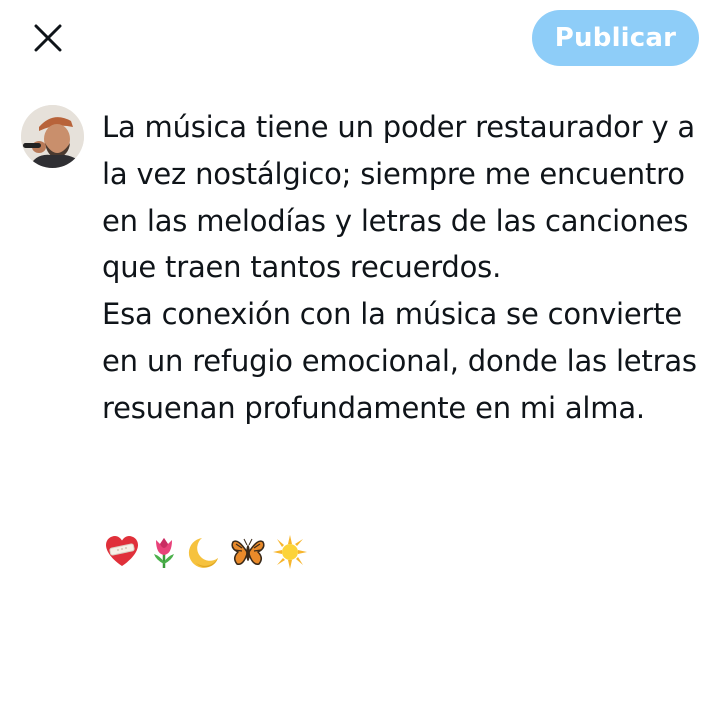 Image resolution: width=720 pixels, height=720 pixels. I want to click on close-button, so click(48, 38).